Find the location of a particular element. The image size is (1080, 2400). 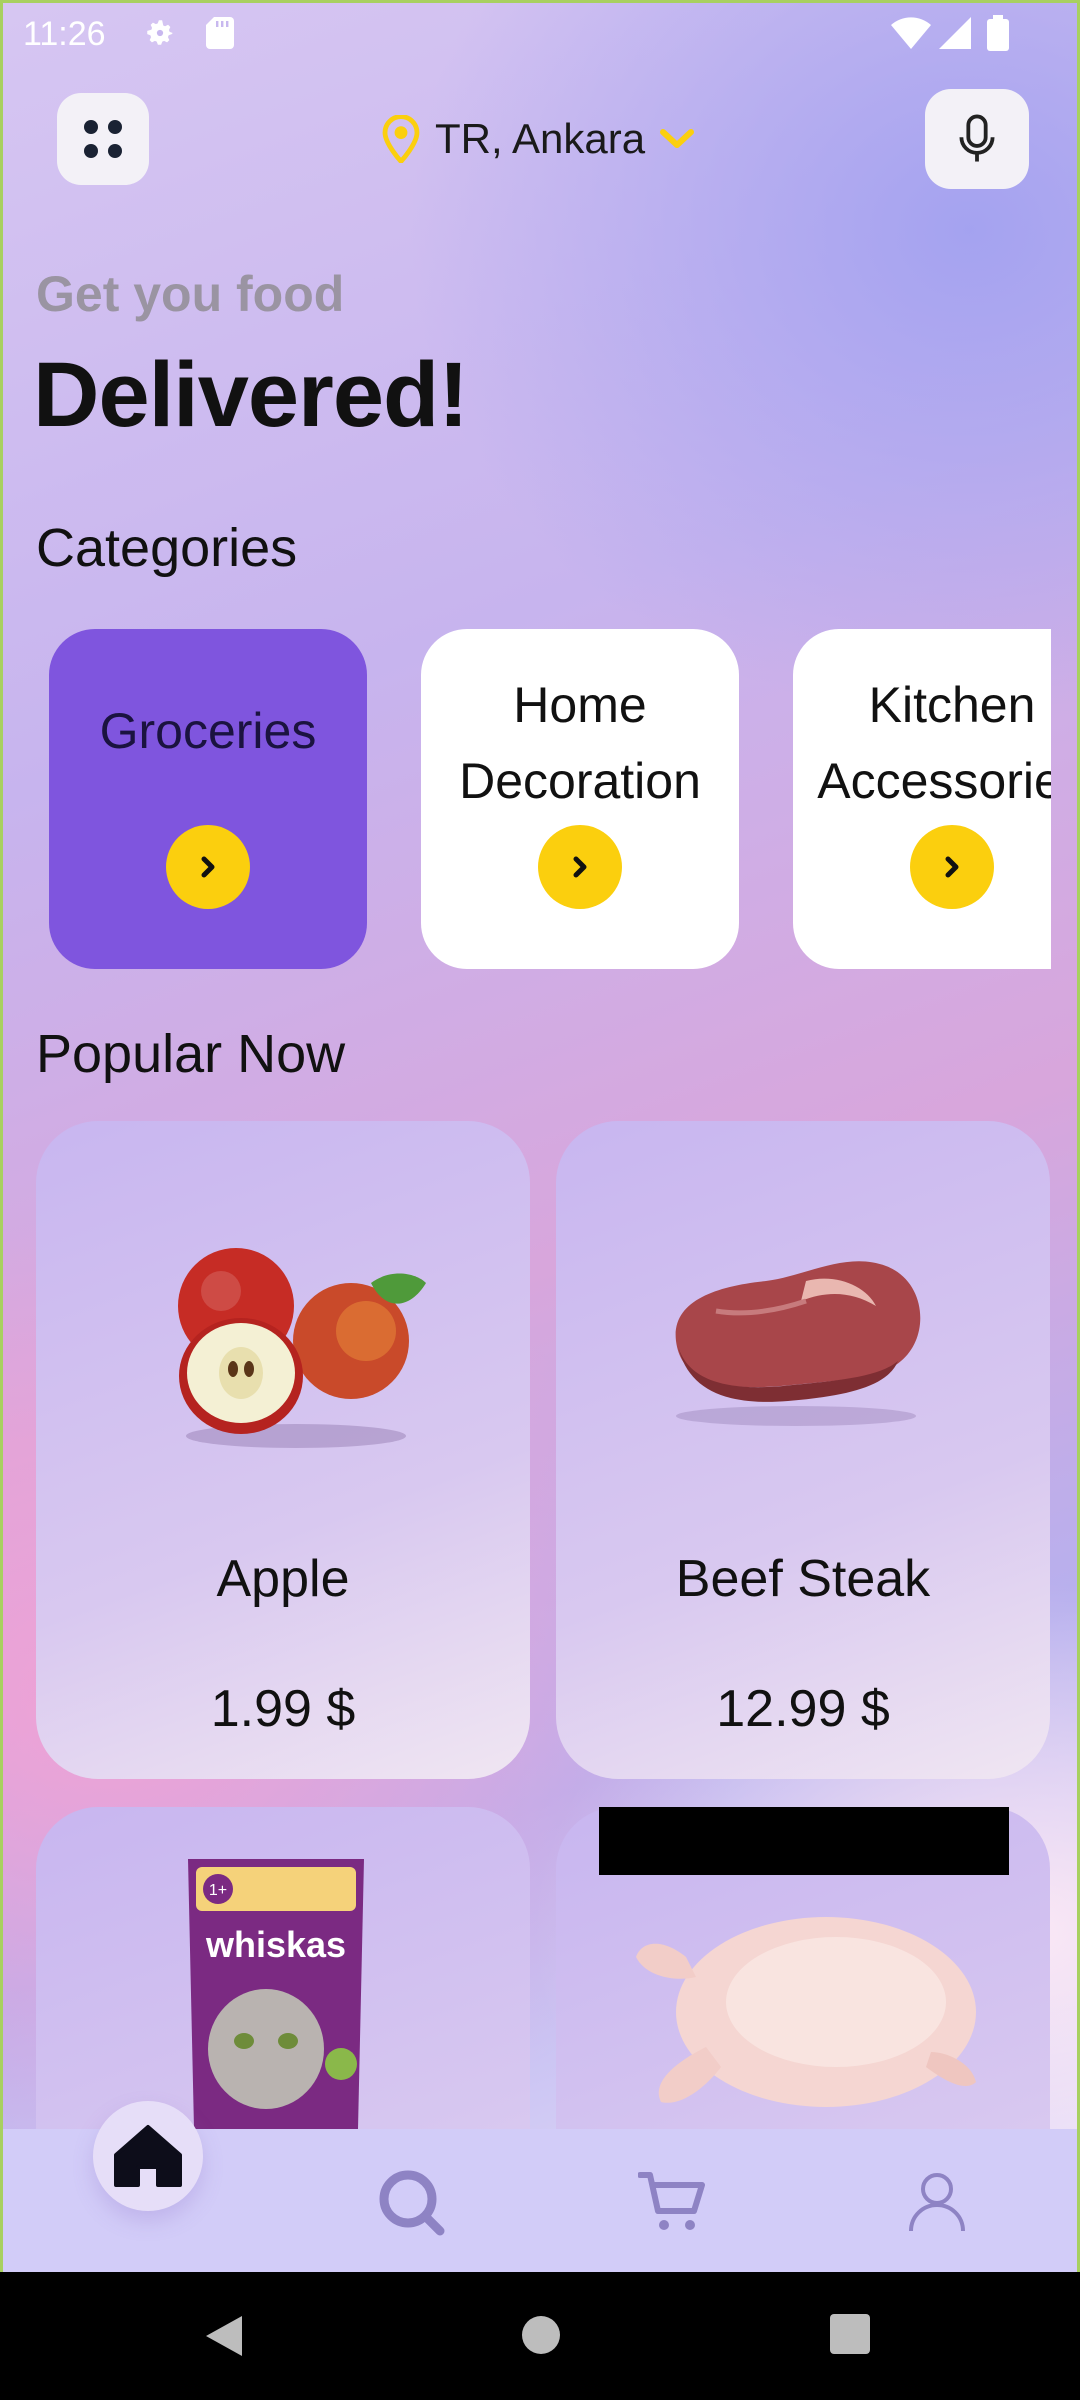

categories-heading: Categories is located at coordinates (167, 548).